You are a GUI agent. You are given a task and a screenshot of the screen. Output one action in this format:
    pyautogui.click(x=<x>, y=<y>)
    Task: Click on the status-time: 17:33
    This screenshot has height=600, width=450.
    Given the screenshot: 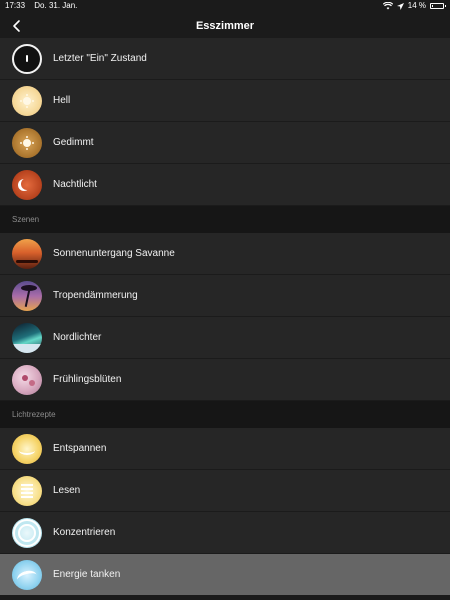 What is the action you would take?
    pyautogui.click(x=15, y=5)
    